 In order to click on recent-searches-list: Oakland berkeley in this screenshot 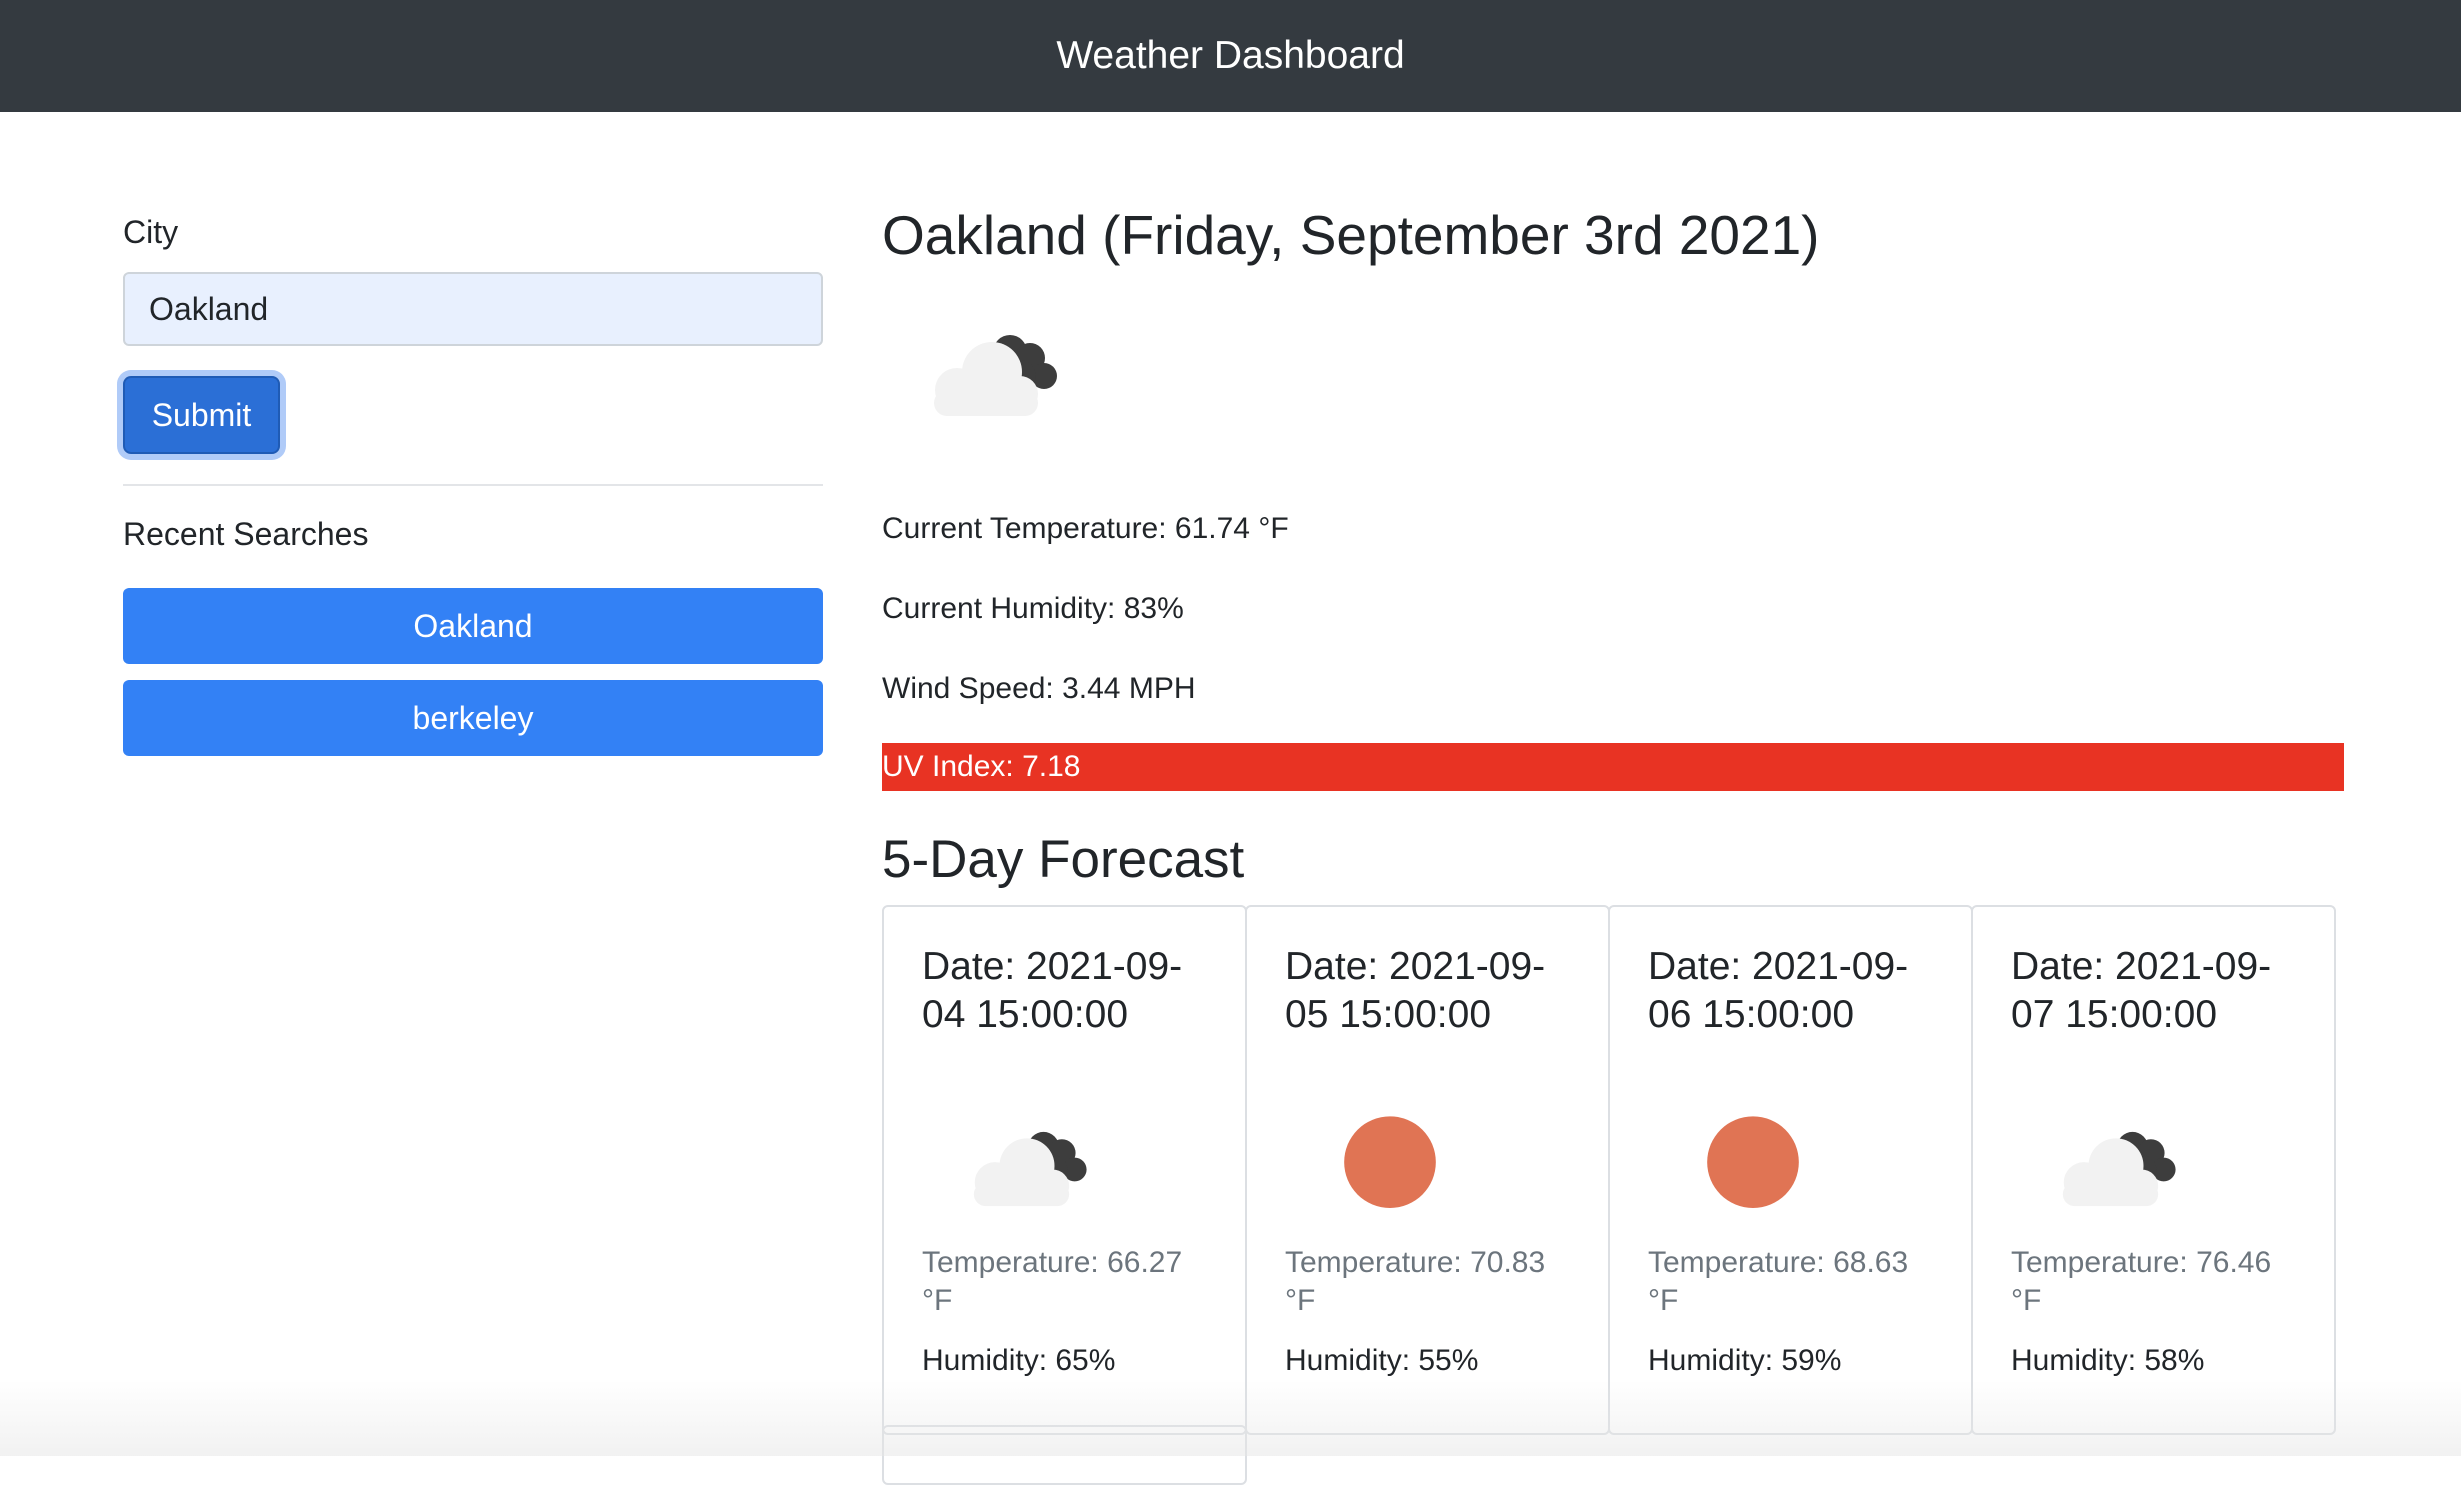, I will do `click(473, 672)`.